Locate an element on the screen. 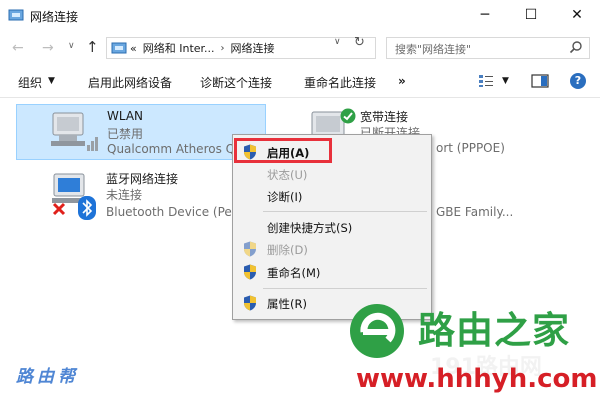 Image resolution: width=600 pixels, height=400 pixels. command-bar: 组织 ▼ 启用此网络设备 诊断这个连接 重命名此连接 » ▼ ? is located at coordinates (300, 81).